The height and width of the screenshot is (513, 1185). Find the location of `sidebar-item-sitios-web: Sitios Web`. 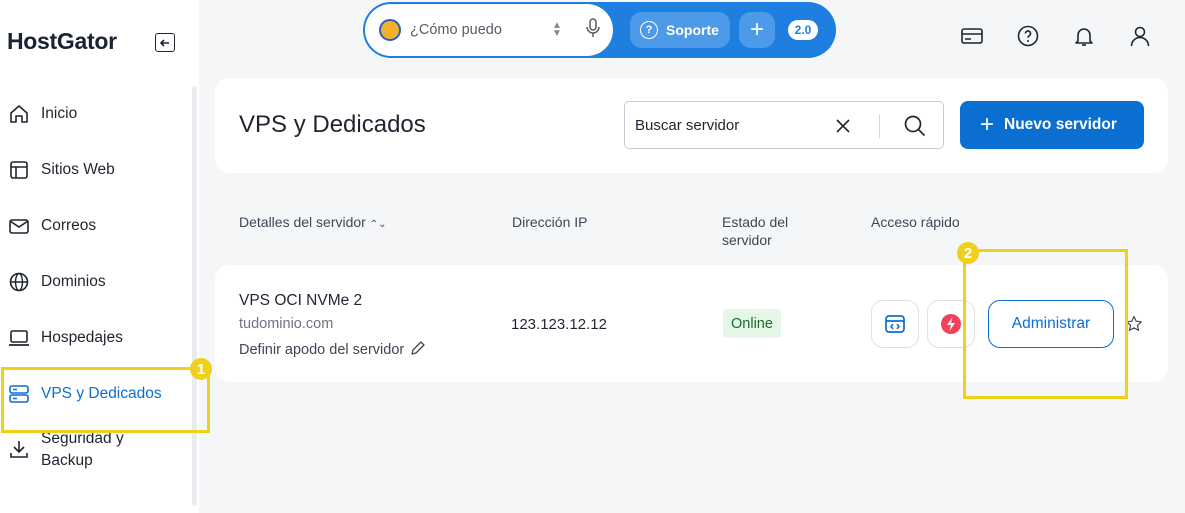

sidebar-item-sitios-web: Sitios Web is located at coordinates (99, 170).